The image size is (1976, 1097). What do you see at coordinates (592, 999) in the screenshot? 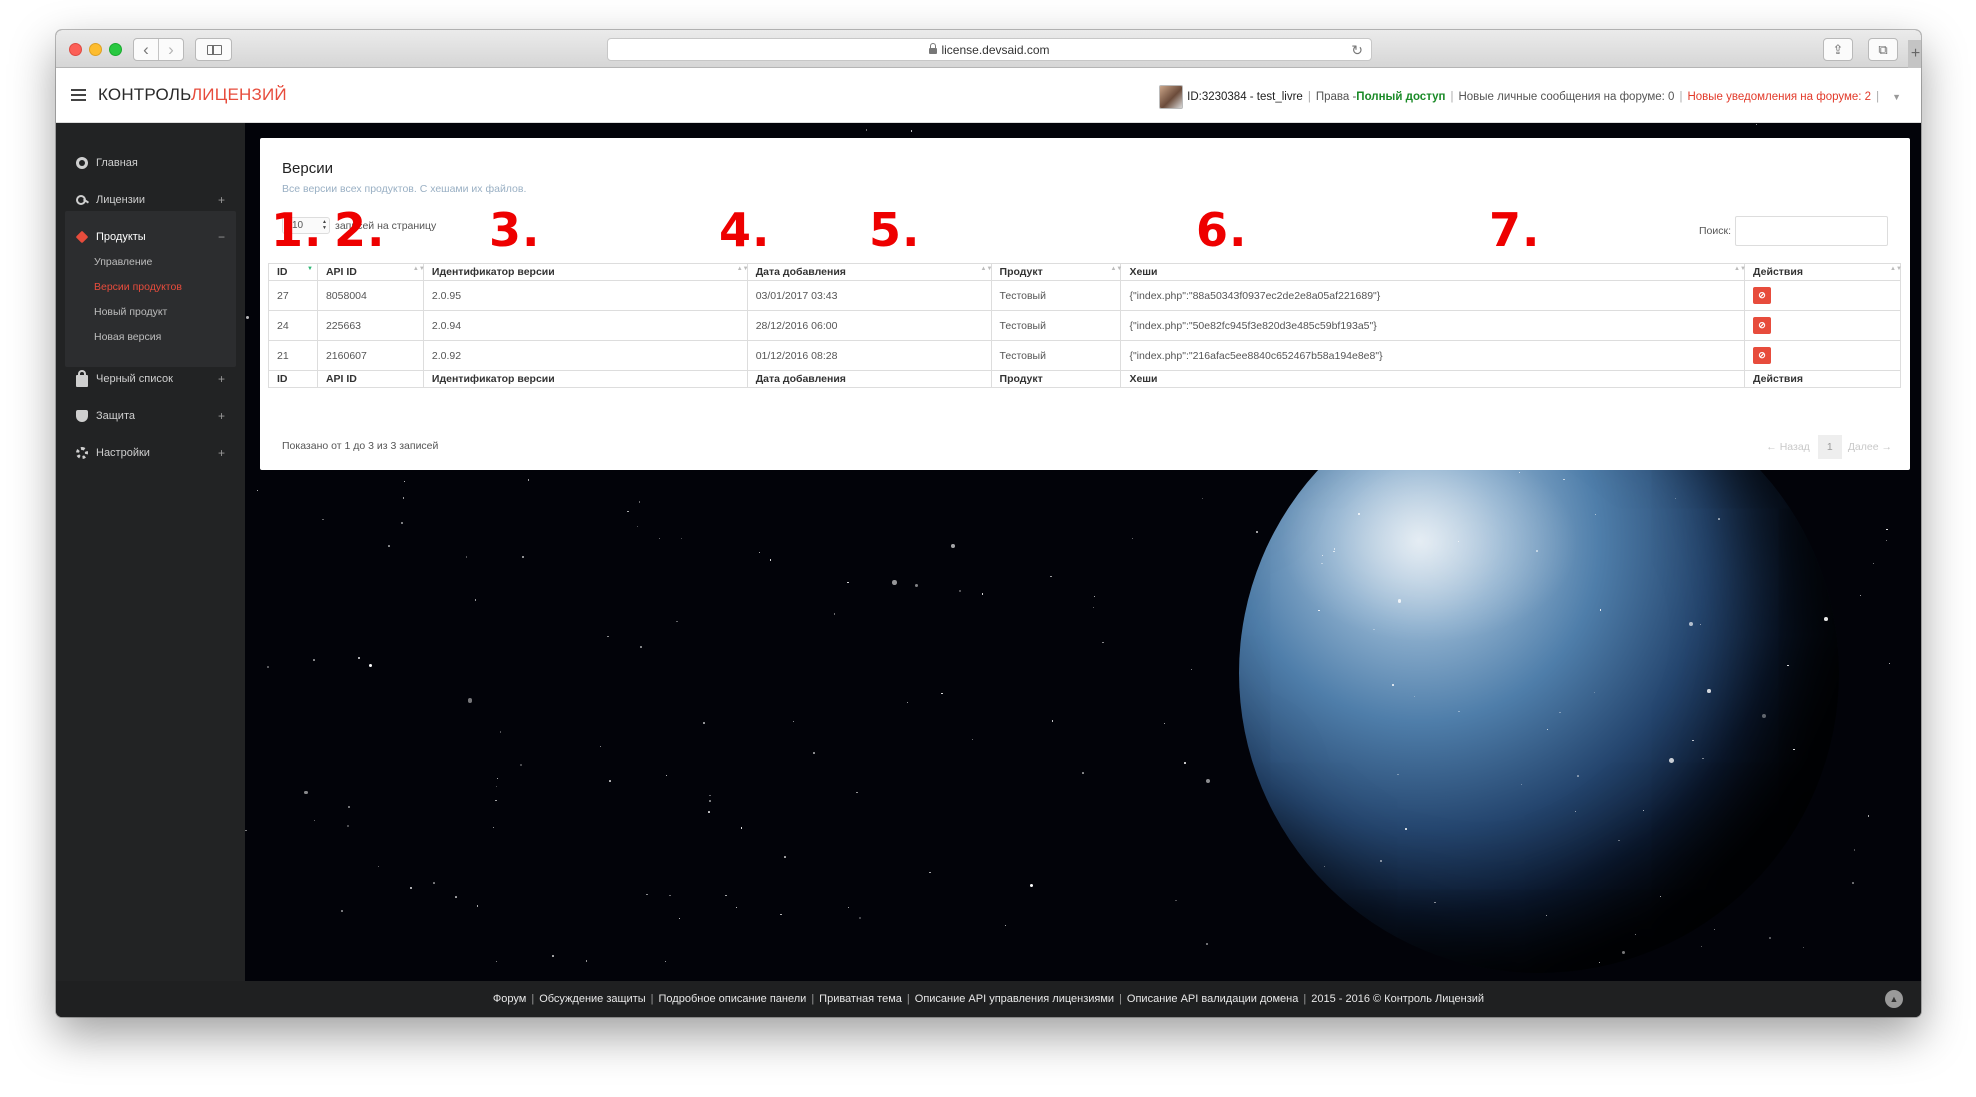
I see `footer-link-protection-discussion: Обсуждение защиты` at bounding box center [592, 999].